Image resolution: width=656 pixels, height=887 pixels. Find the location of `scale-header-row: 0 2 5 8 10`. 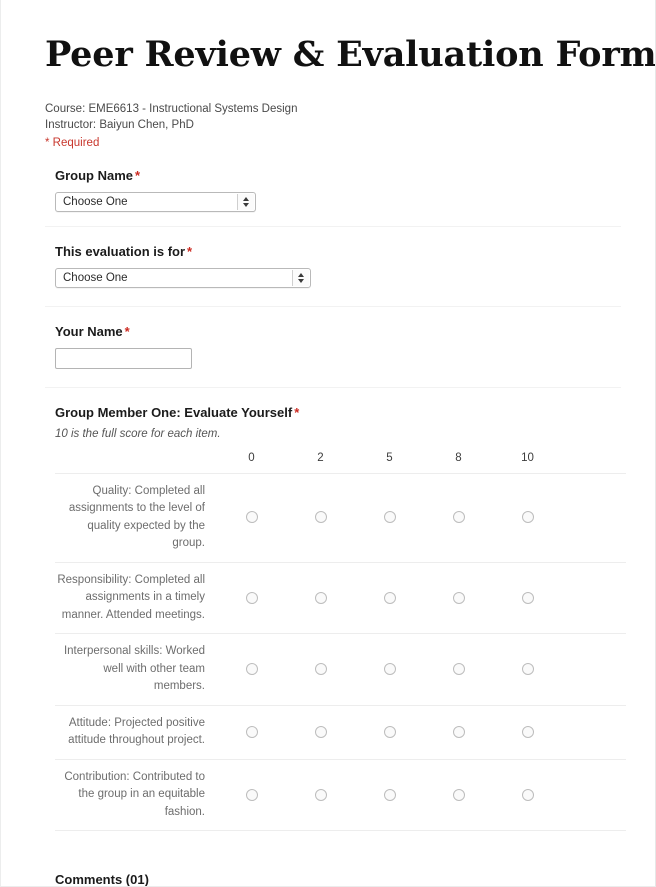

scale-header-row: 0 2 5 8 10 is located at coordinates (340, 463).